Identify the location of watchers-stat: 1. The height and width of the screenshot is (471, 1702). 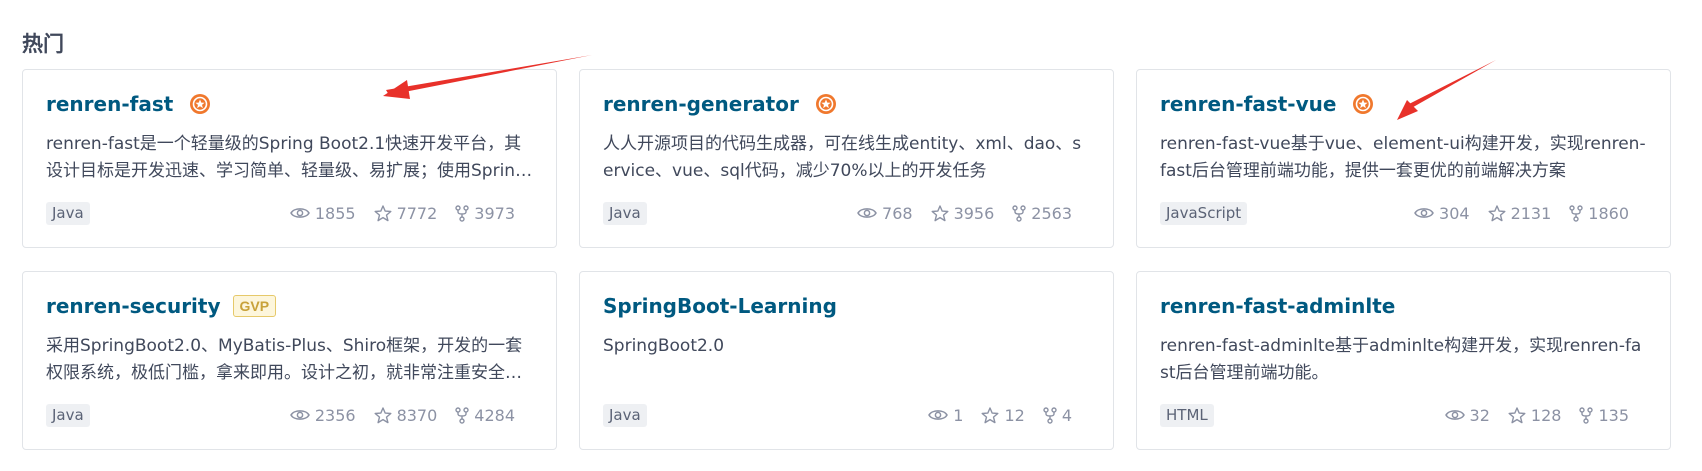
(945, 415).